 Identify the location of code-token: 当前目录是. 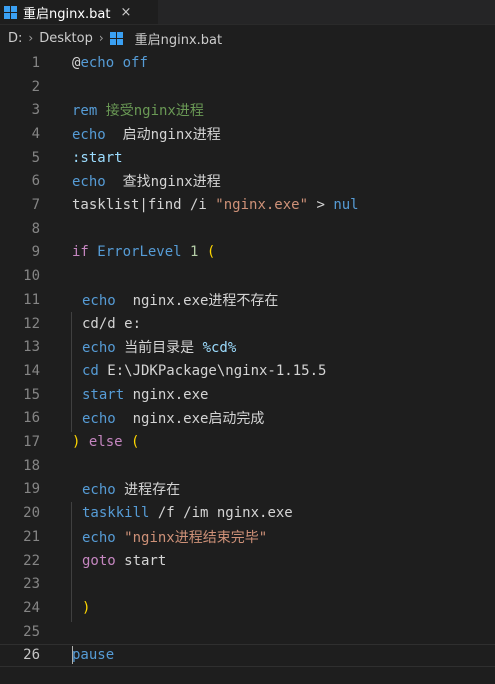
(159, 348).